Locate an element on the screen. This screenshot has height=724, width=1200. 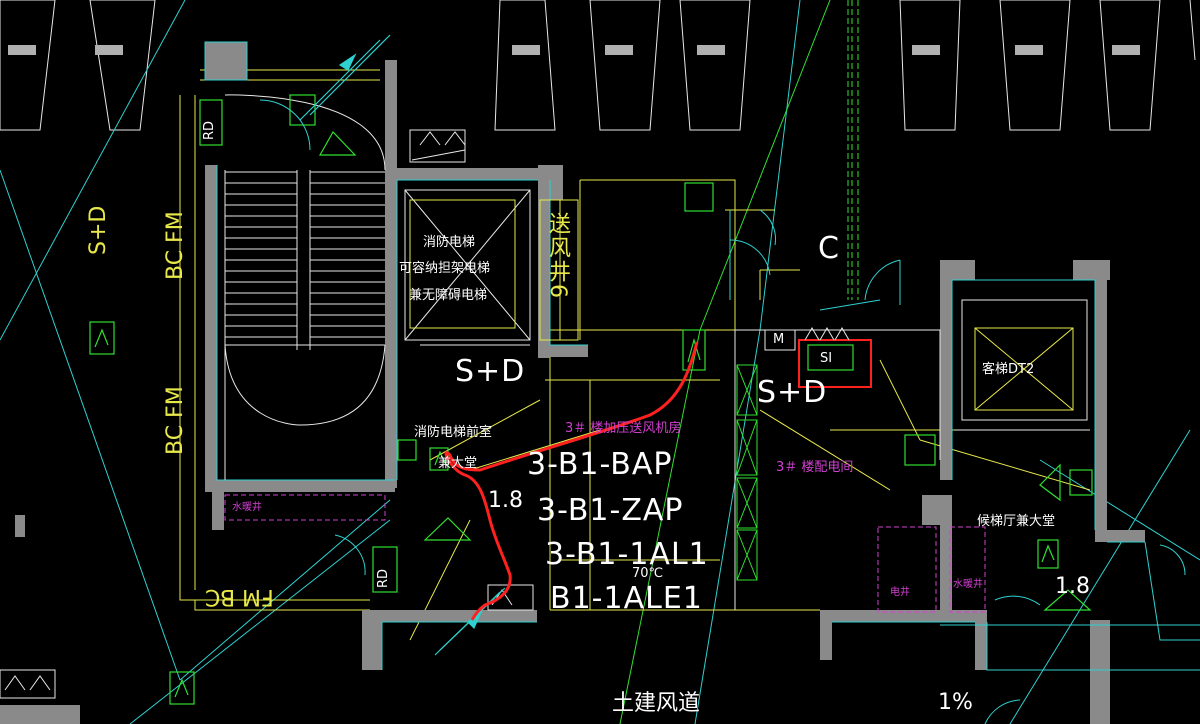
rd-top-label: RD is located at coordinates (209, 130).